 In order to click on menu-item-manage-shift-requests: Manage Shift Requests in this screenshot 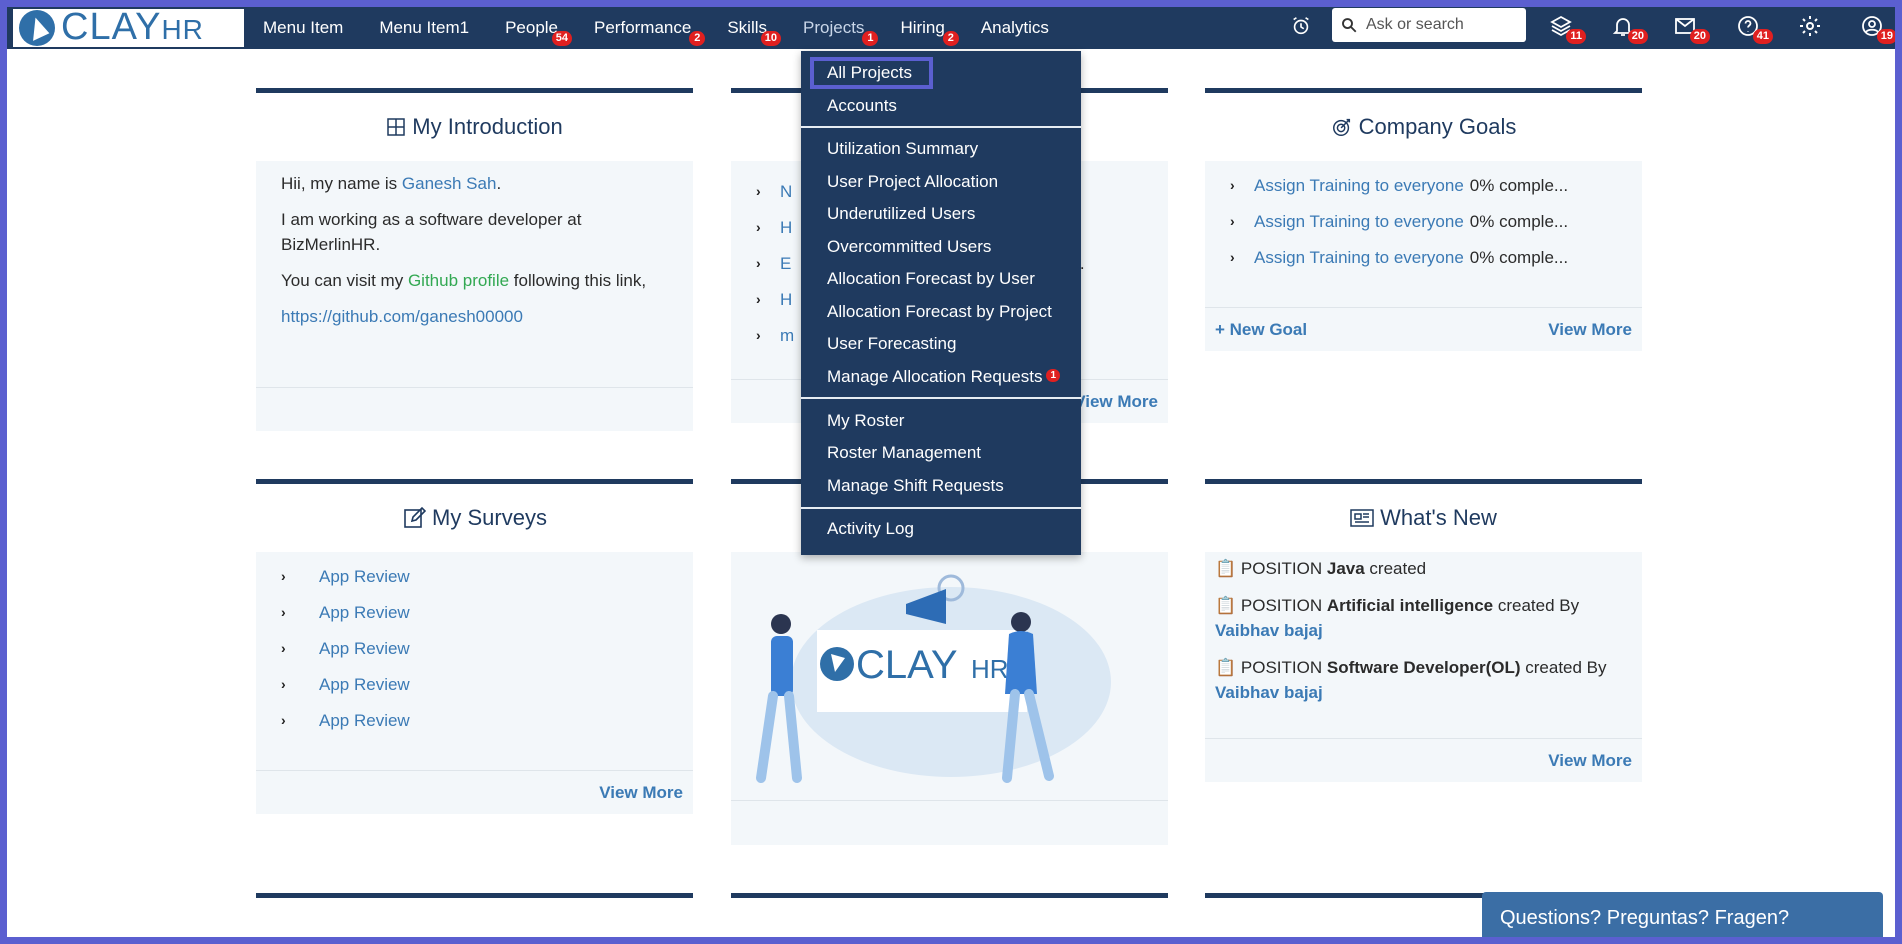, I will do `click(915, 486)`.